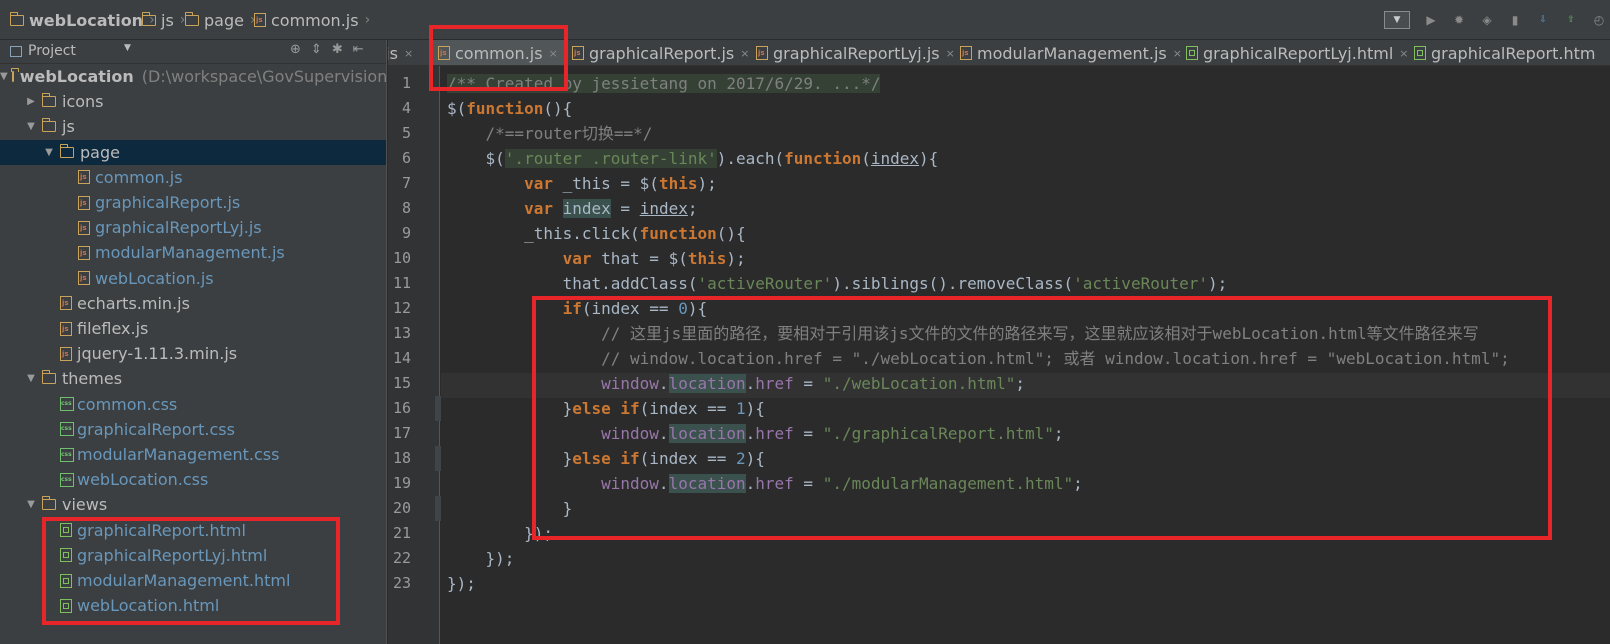 This screenshot has width=1610, height=644. I want to click on tree-folder-themes: ▼ themes, so click(193, 378).